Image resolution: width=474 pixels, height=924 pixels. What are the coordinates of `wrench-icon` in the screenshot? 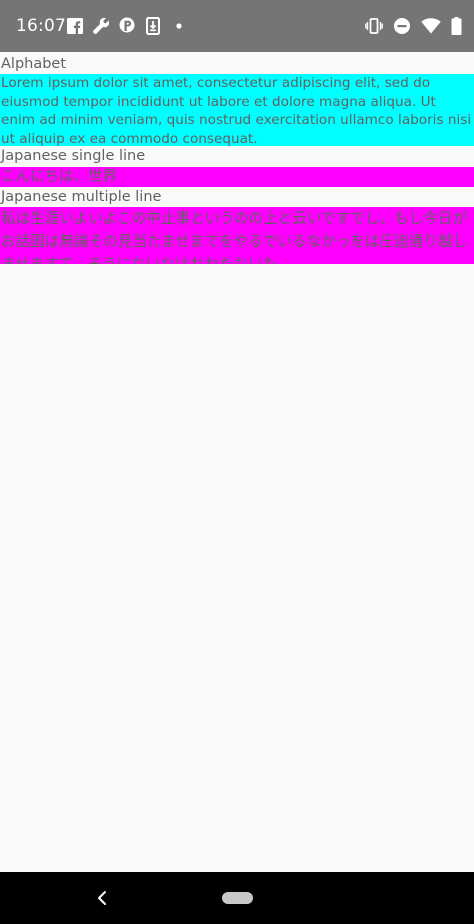 It's located at (101, 26).